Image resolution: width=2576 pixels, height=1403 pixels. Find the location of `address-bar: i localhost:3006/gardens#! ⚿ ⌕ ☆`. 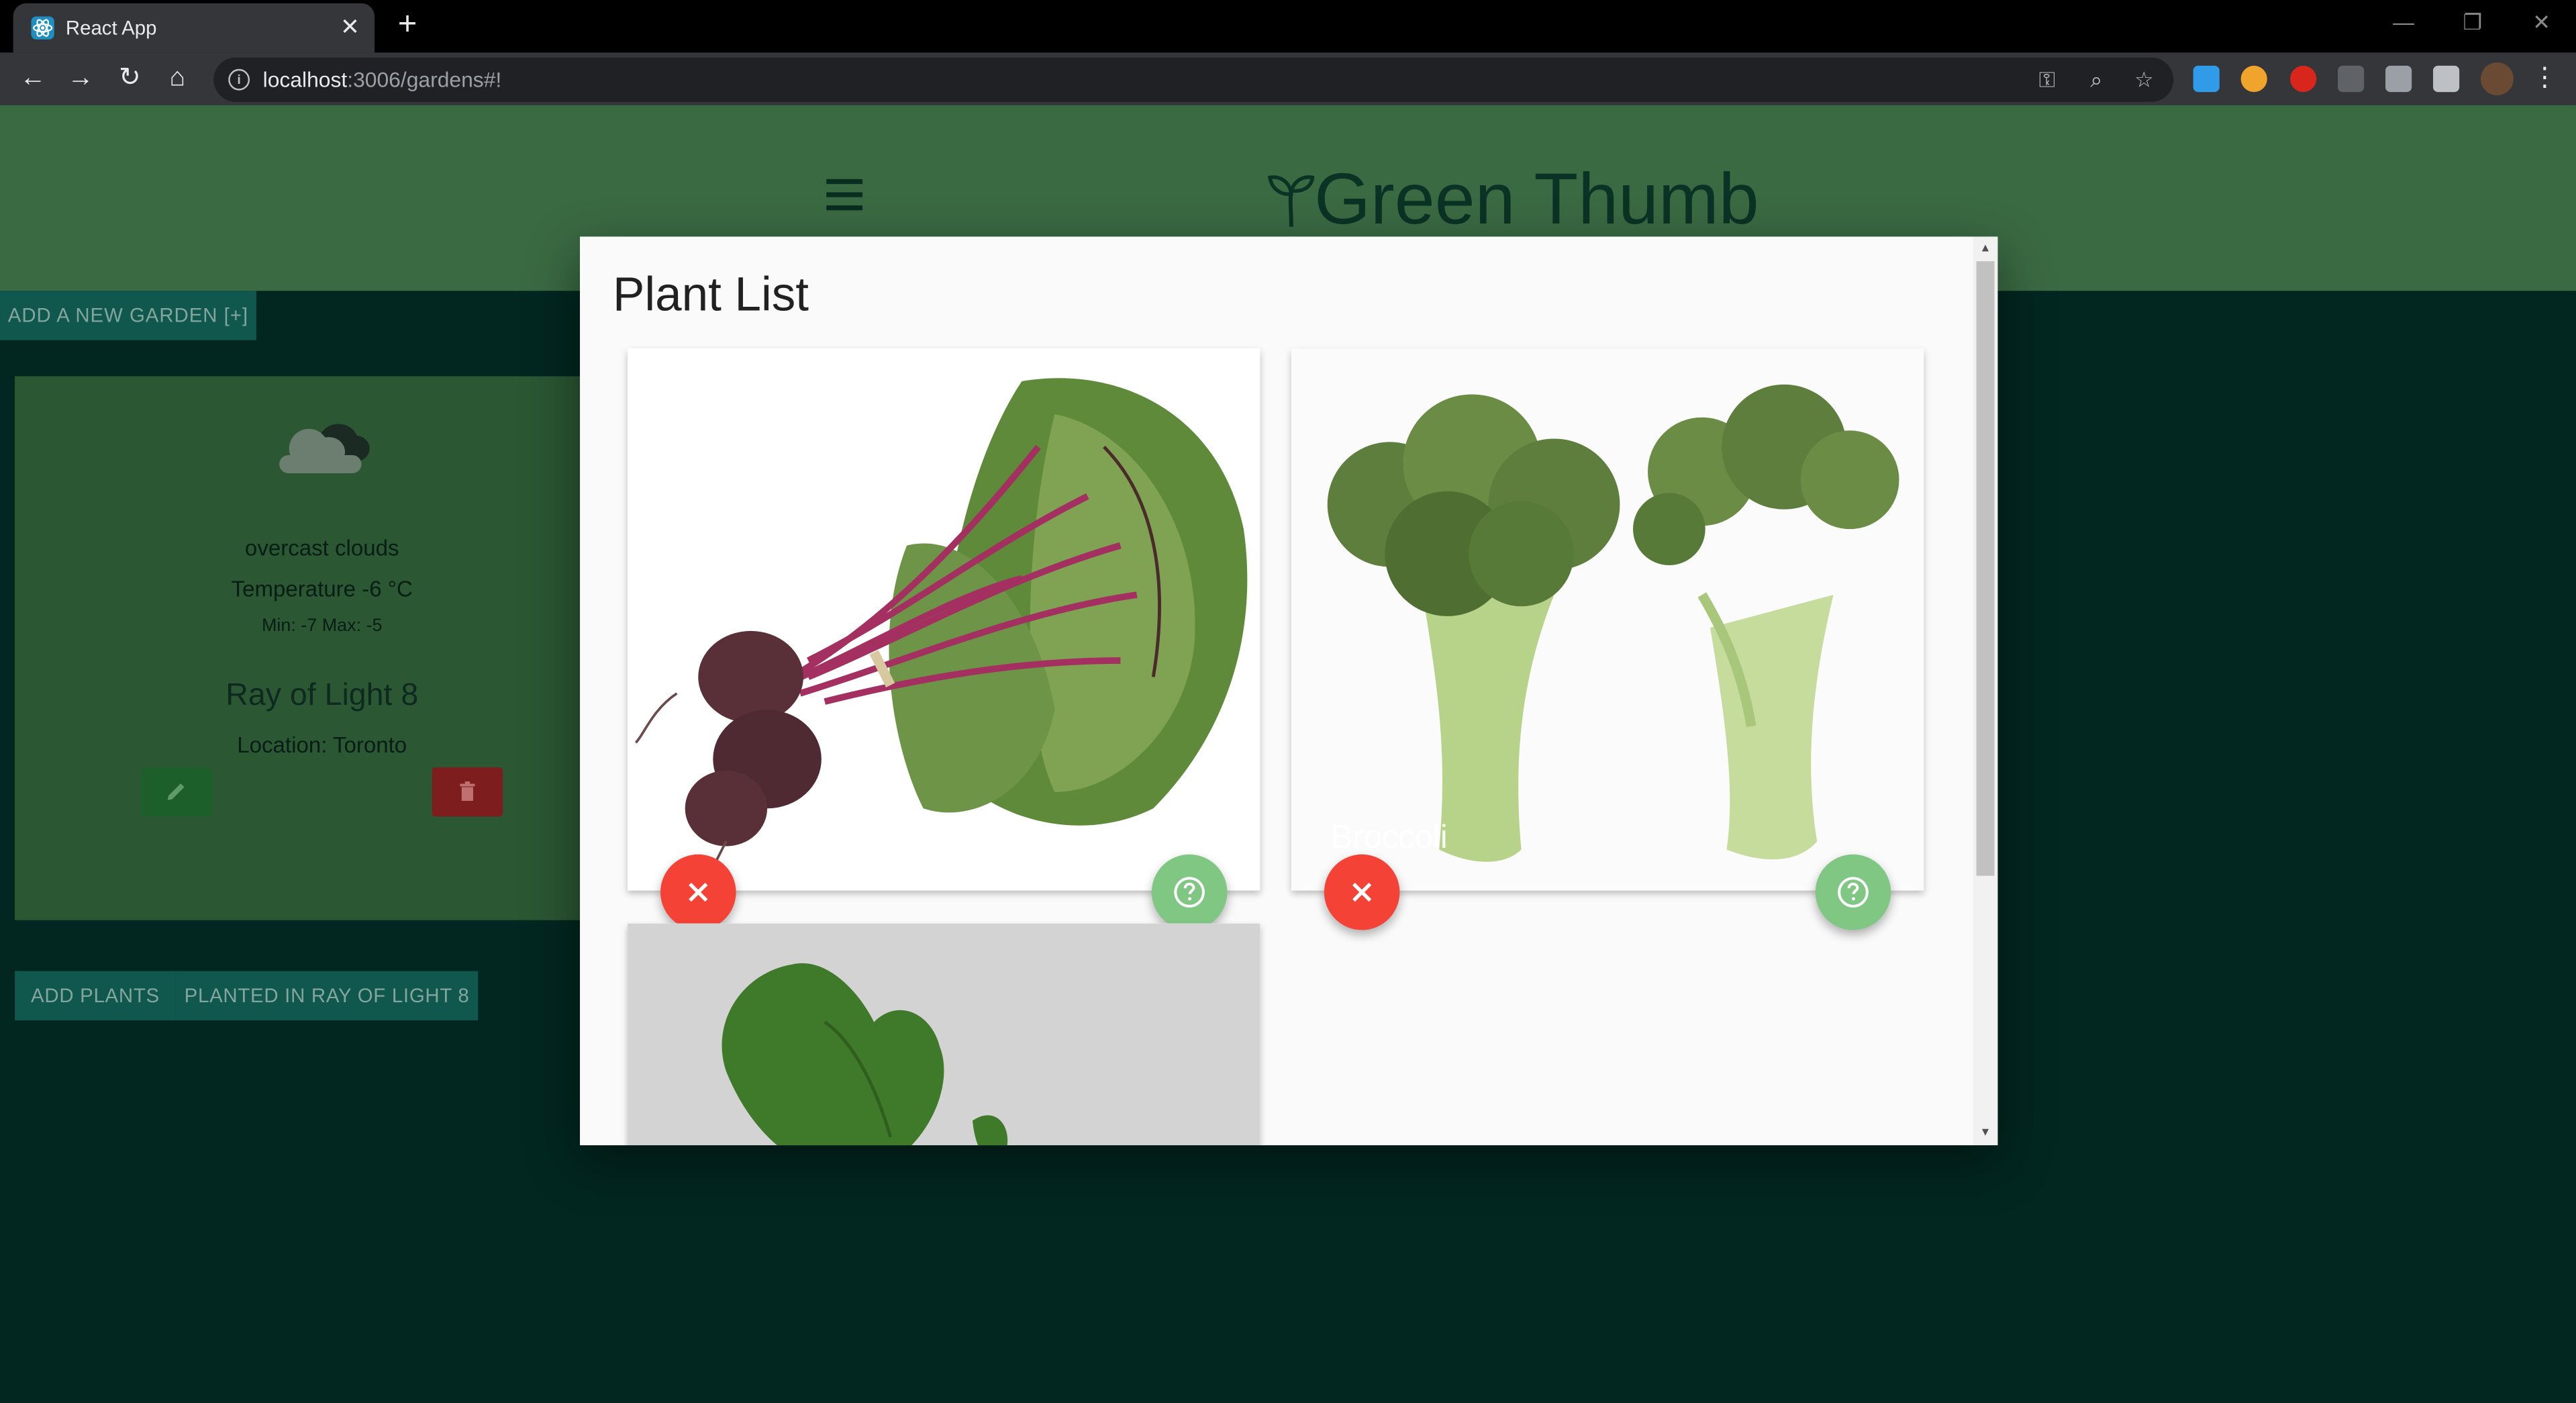

address-bar: i localhost:3006/gardens#! ⚿ ⌕ ☆ is located at coordinates (1193, 80).